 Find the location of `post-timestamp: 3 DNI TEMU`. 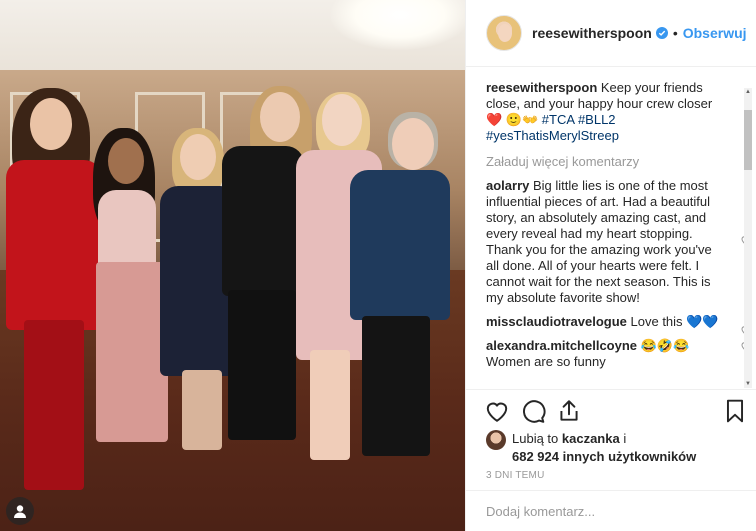

post-timestamp: 3 DNI TEMU is located at coordinates (515, 475).